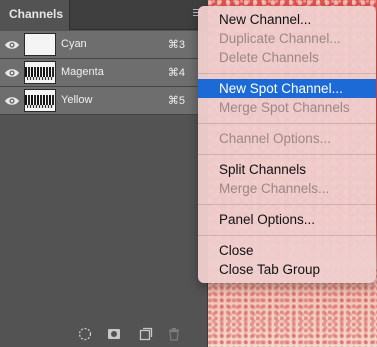 This screenshot has width=377, height=347. I want to click on channel-shortcut: ⌘3, so click(176, 45).